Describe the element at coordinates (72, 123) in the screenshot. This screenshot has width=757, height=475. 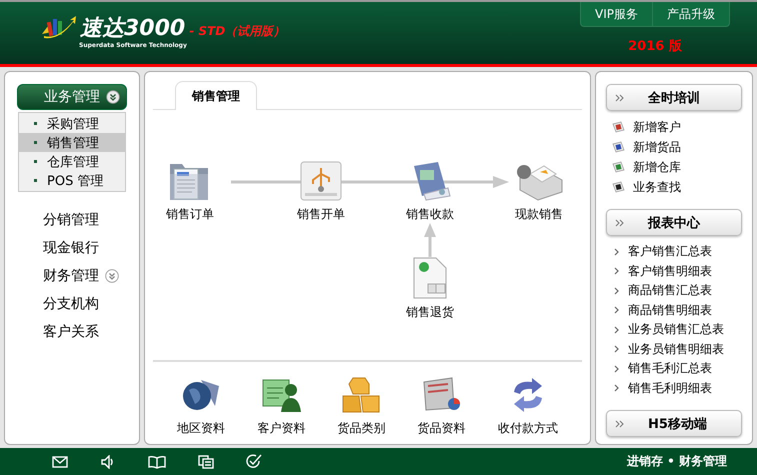
I see `submenu-item: 采购管理` at that location.